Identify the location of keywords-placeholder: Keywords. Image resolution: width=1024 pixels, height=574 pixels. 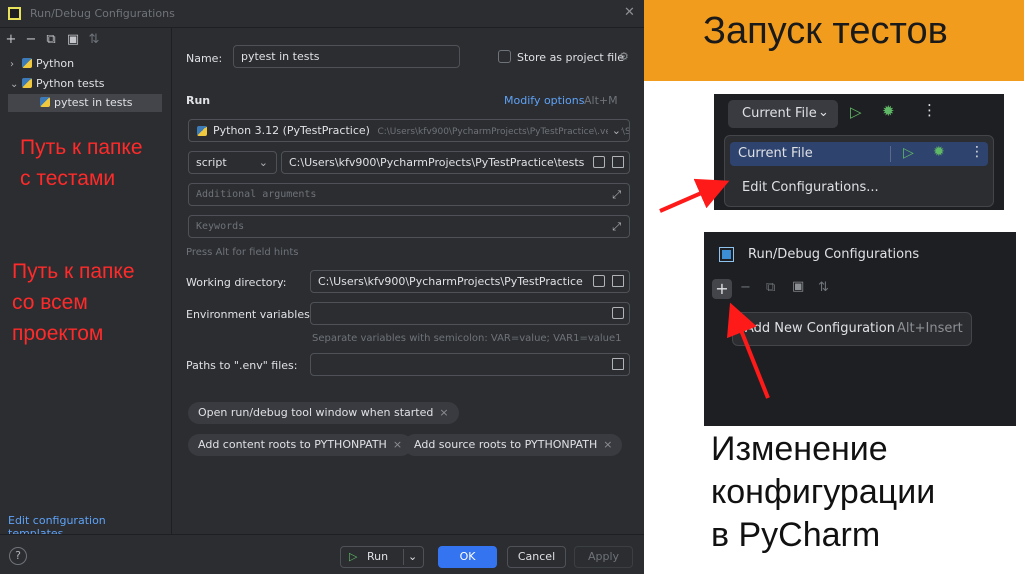
(220, 226).